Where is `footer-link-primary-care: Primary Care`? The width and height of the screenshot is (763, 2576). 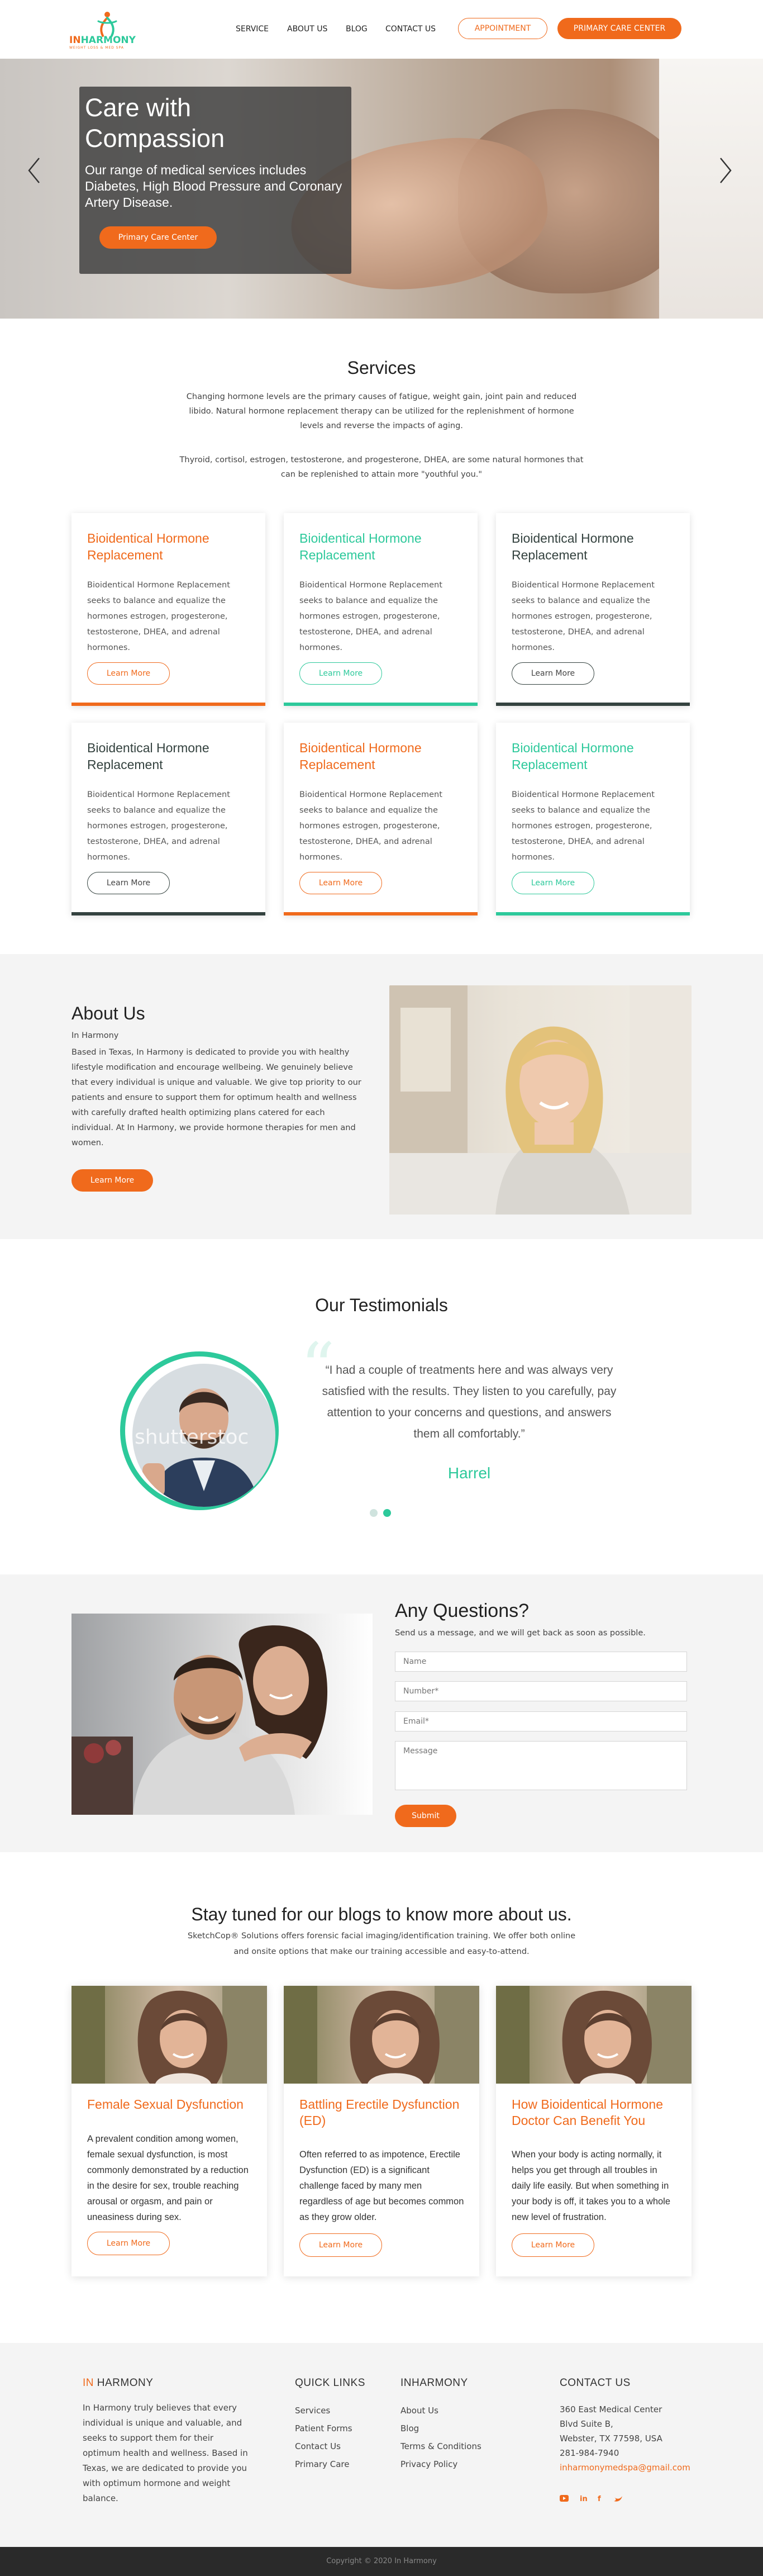 footer-link-primary-care: Primary Care is located at coordinates (322, 2464).